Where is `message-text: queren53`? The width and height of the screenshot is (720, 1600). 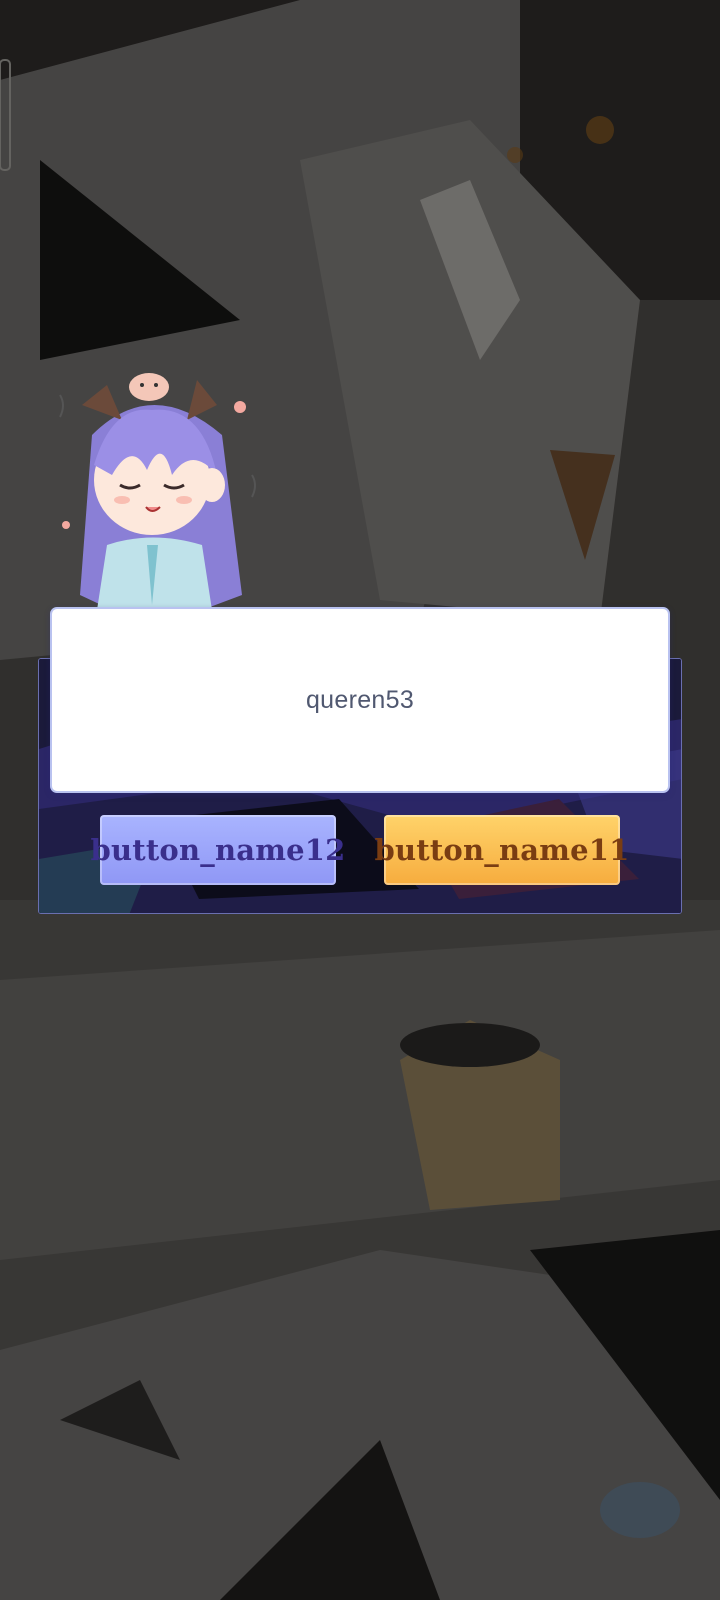
message-text: queren53 is located at coordinates (360, 699).